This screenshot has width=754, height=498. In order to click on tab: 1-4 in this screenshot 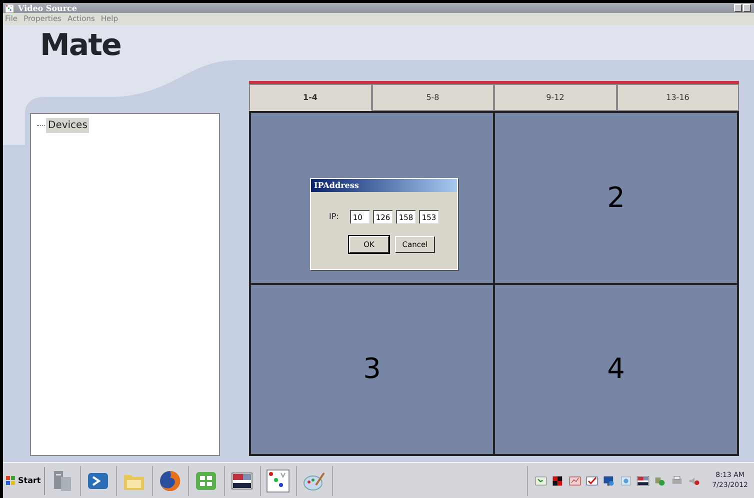, I will do `click(310, 97)`.